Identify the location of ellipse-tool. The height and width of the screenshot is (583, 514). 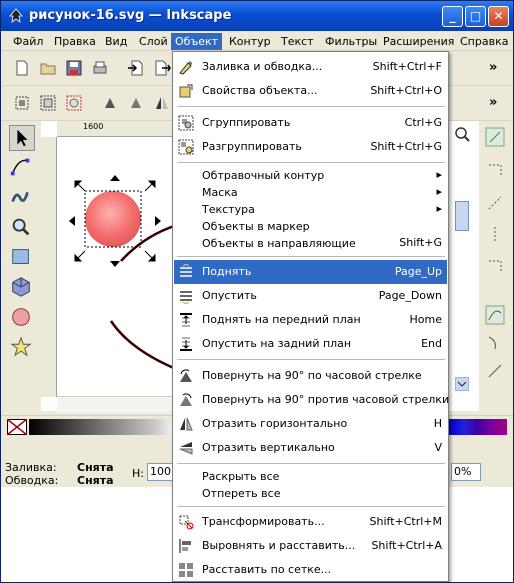
(22, 318).